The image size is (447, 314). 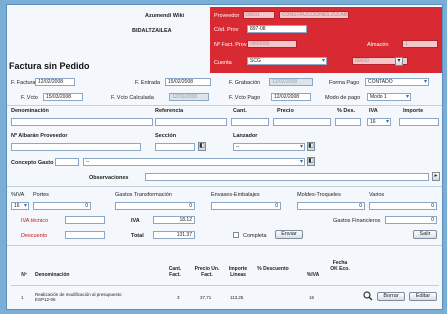 What do you see at coordinates (378, 45) in the screenshot?
I see `almacen-label: Almacén` at bounding box center [378, 45].